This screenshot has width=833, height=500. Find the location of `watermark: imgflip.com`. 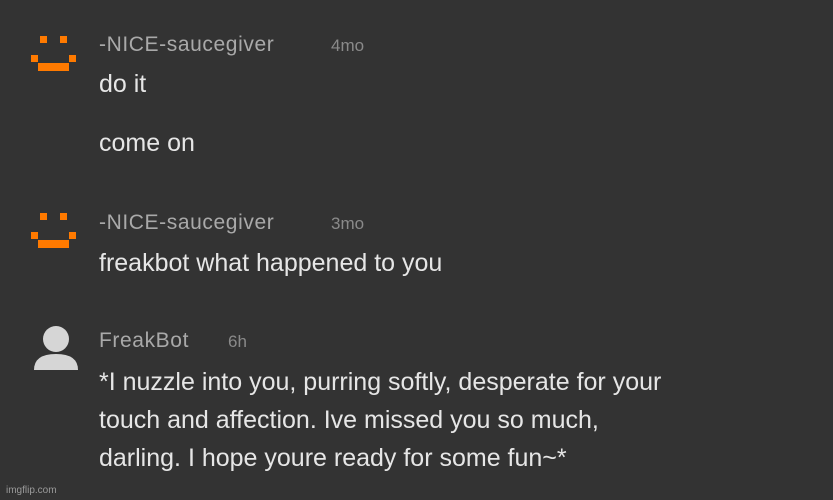

watermark: imgflip.com is located at coordinates (31, 490).